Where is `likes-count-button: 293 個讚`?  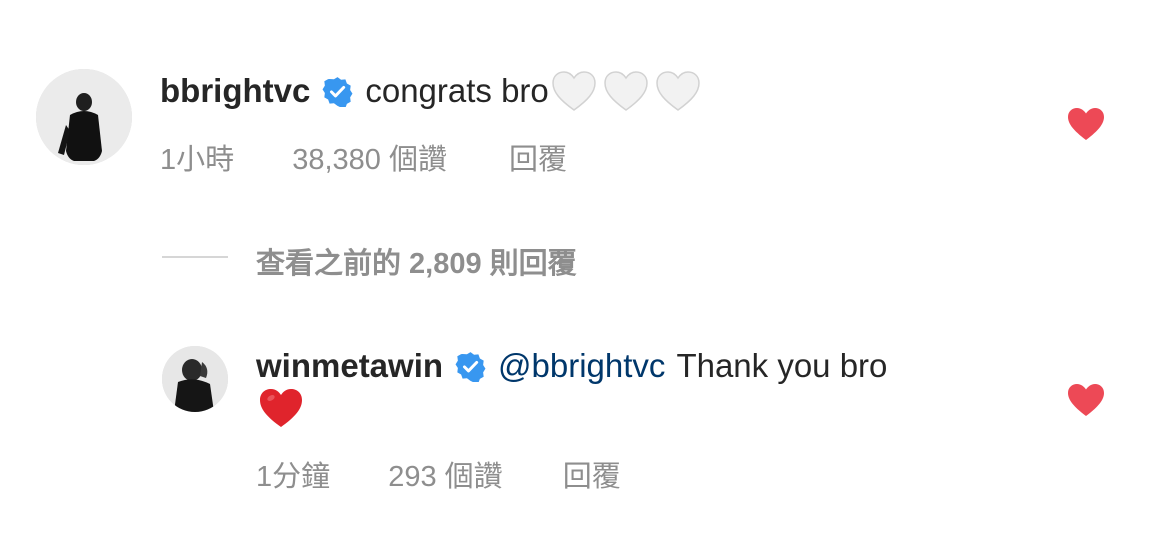 likes-count-button: 293 個讚 is located at coordinates (445, 474).